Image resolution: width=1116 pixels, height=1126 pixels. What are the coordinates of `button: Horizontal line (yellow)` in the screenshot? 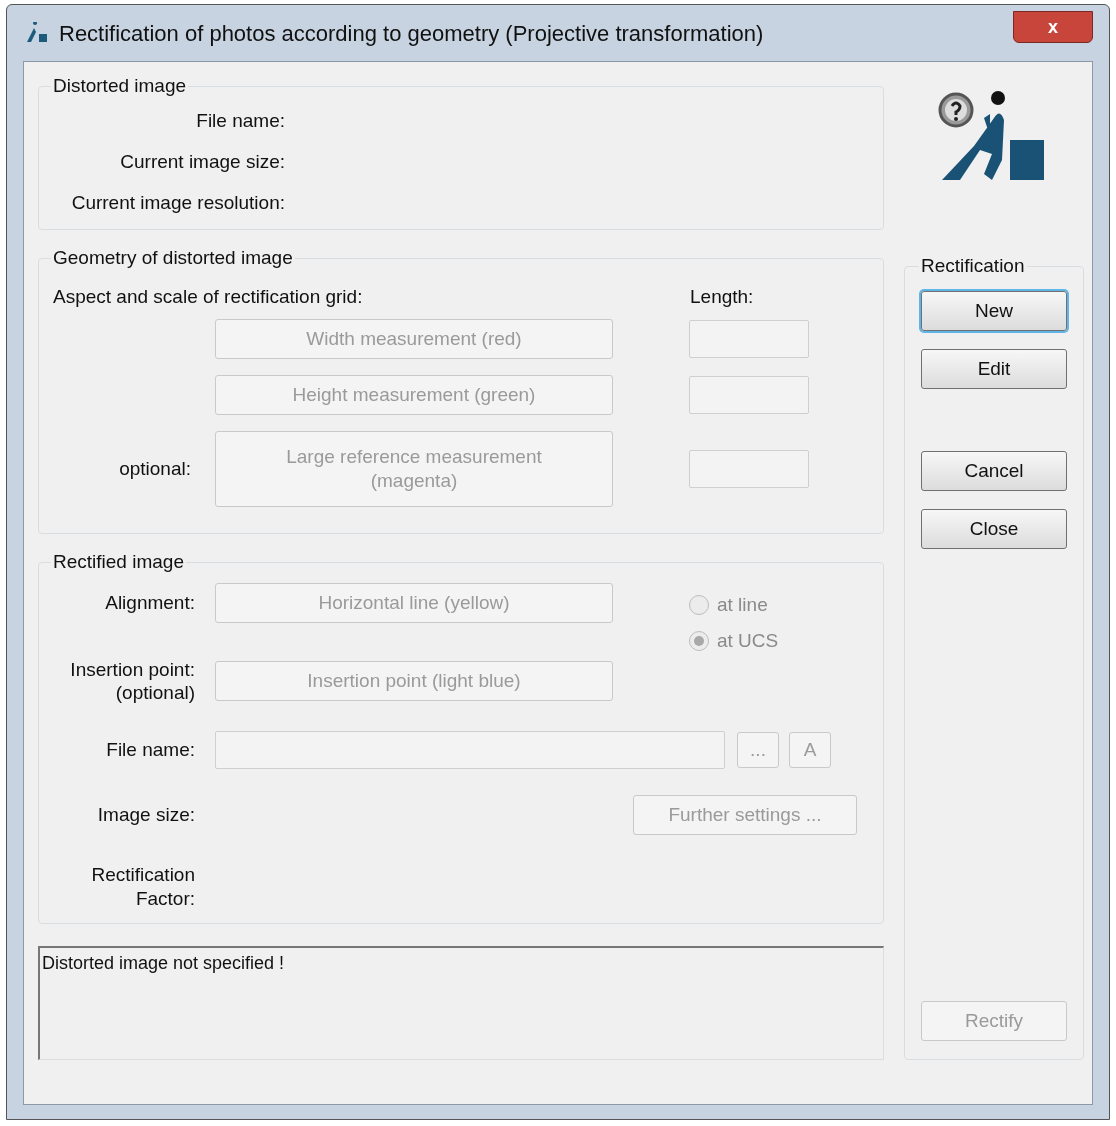 It's located at (414, 602).